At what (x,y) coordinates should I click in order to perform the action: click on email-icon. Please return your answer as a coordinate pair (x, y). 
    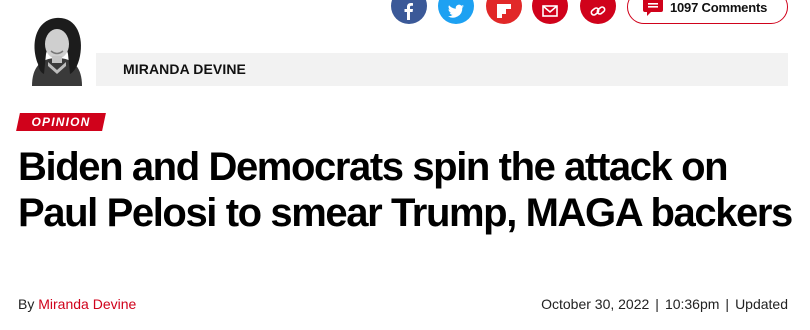
    Looking at the image, I should click on (550, 11).